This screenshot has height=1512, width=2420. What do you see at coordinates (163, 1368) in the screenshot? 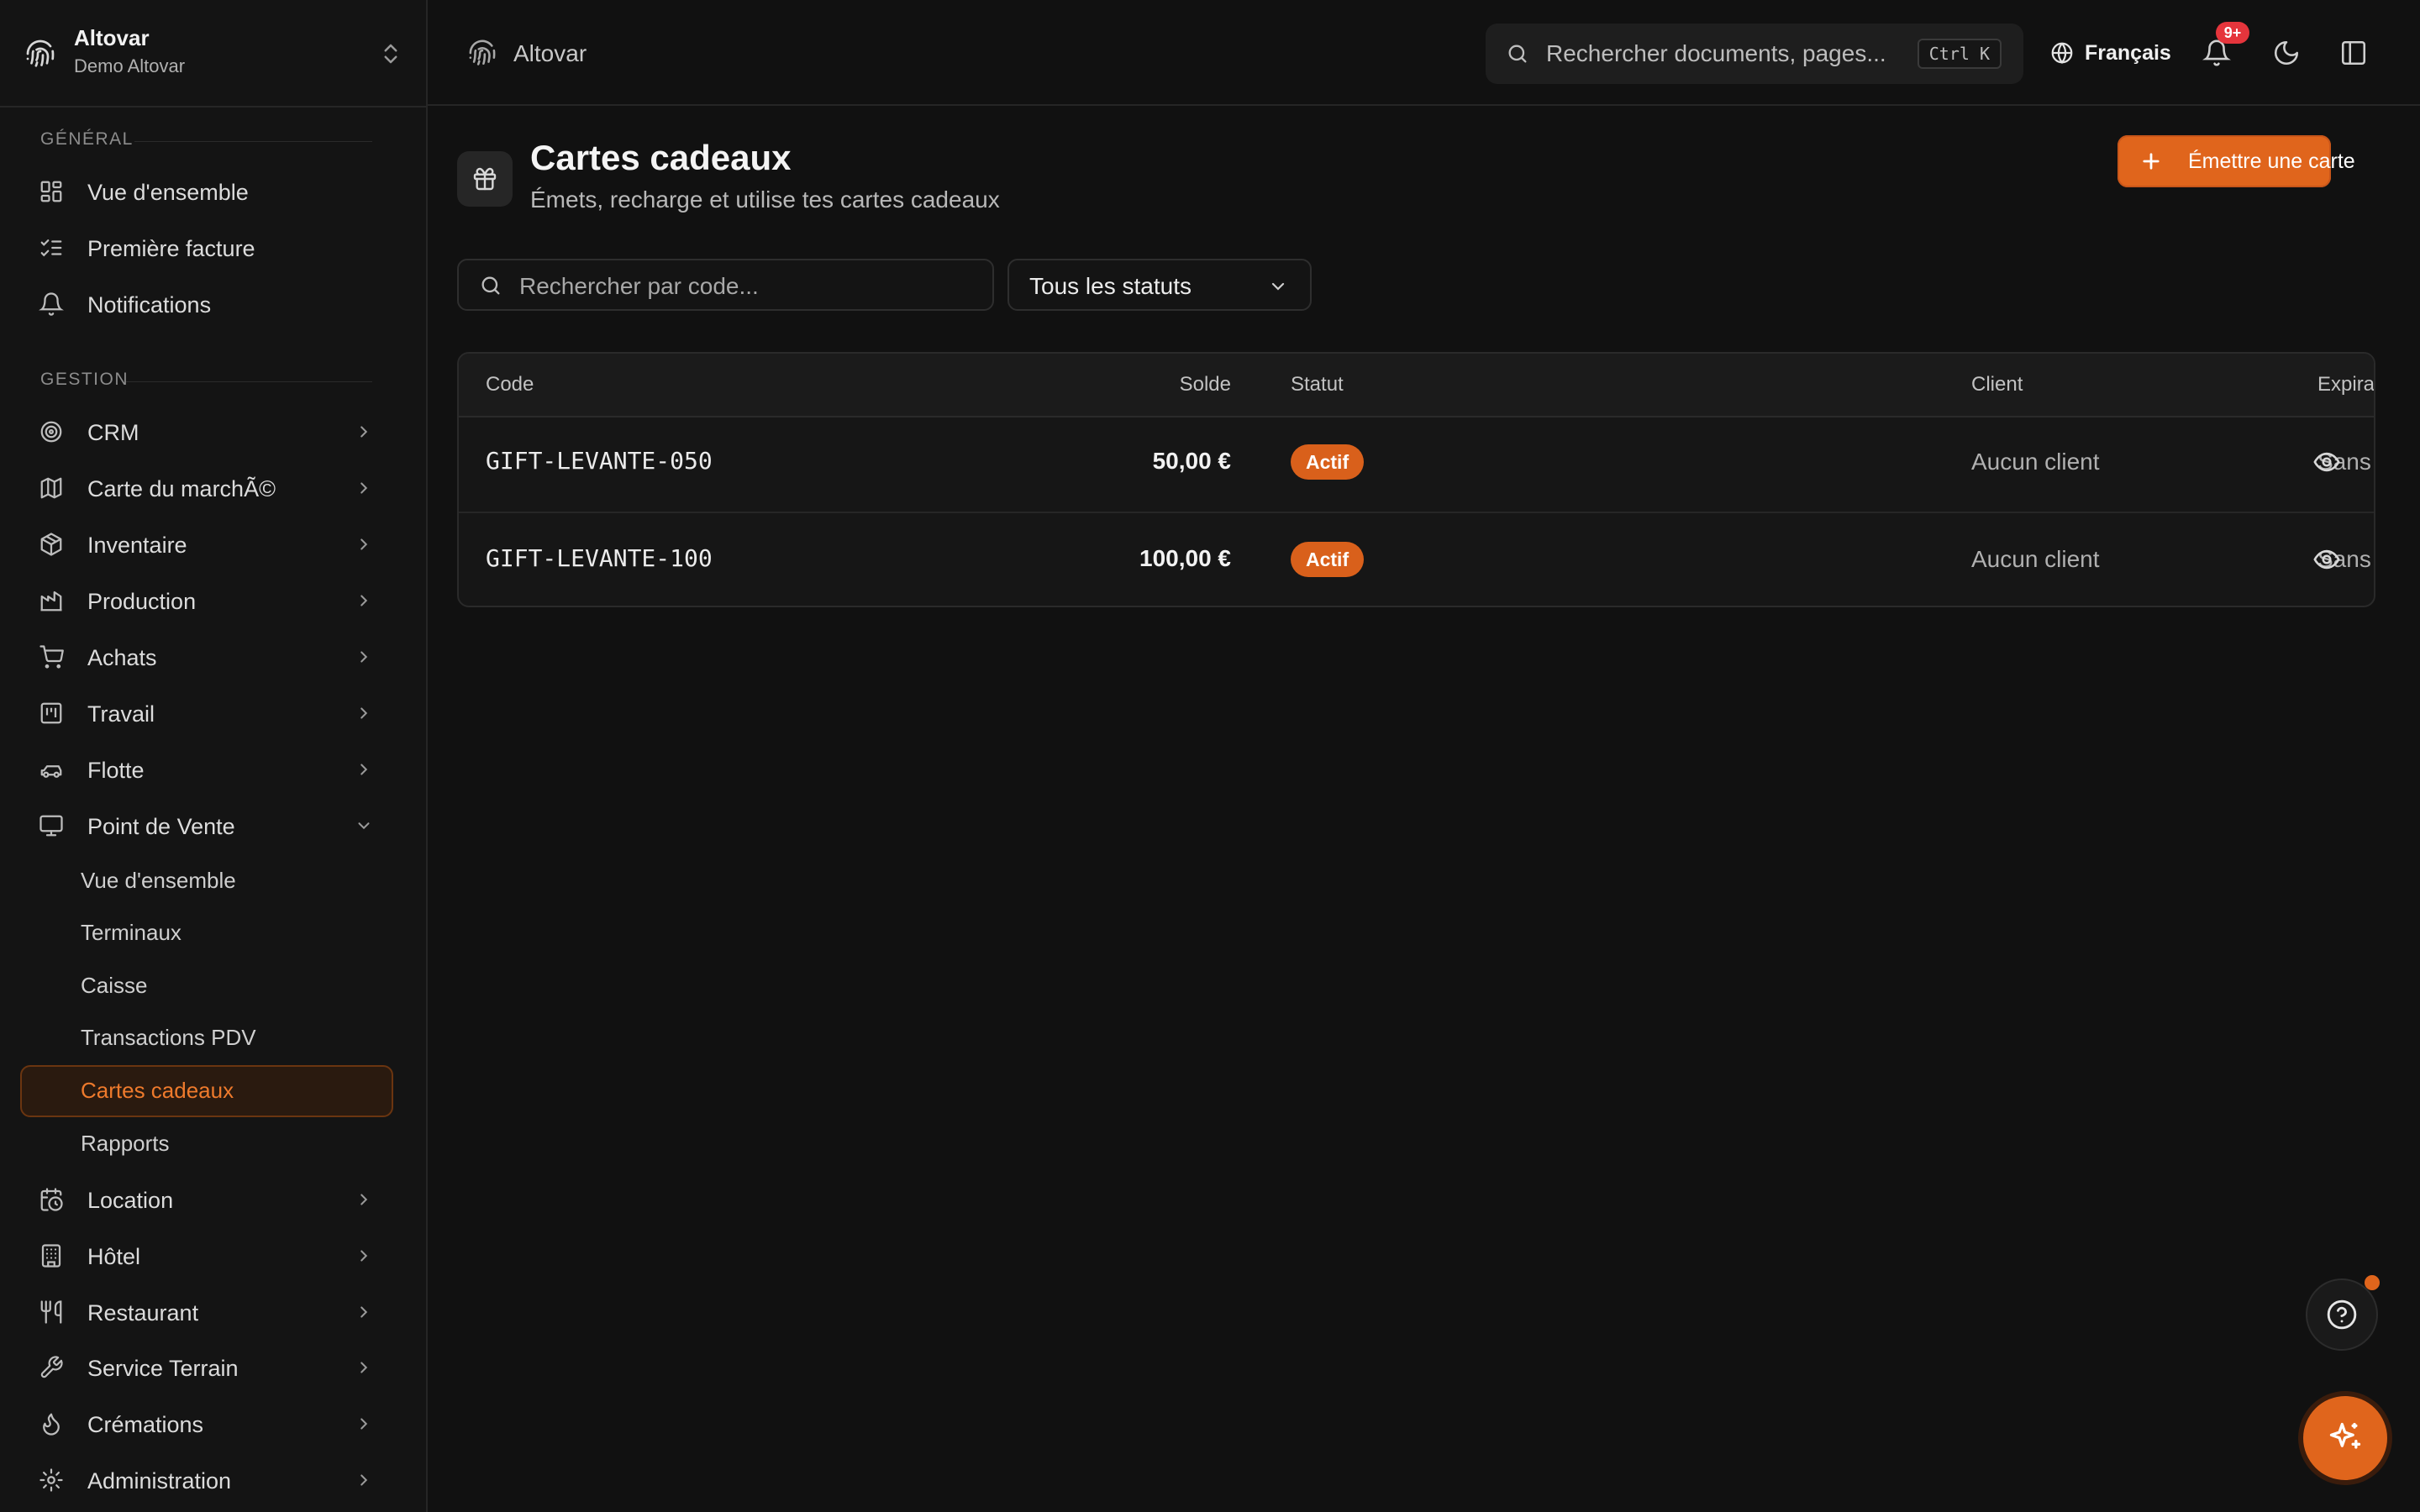
I see `sidebar-item-label: Service Terrain` at bounding box center [163, 1368].